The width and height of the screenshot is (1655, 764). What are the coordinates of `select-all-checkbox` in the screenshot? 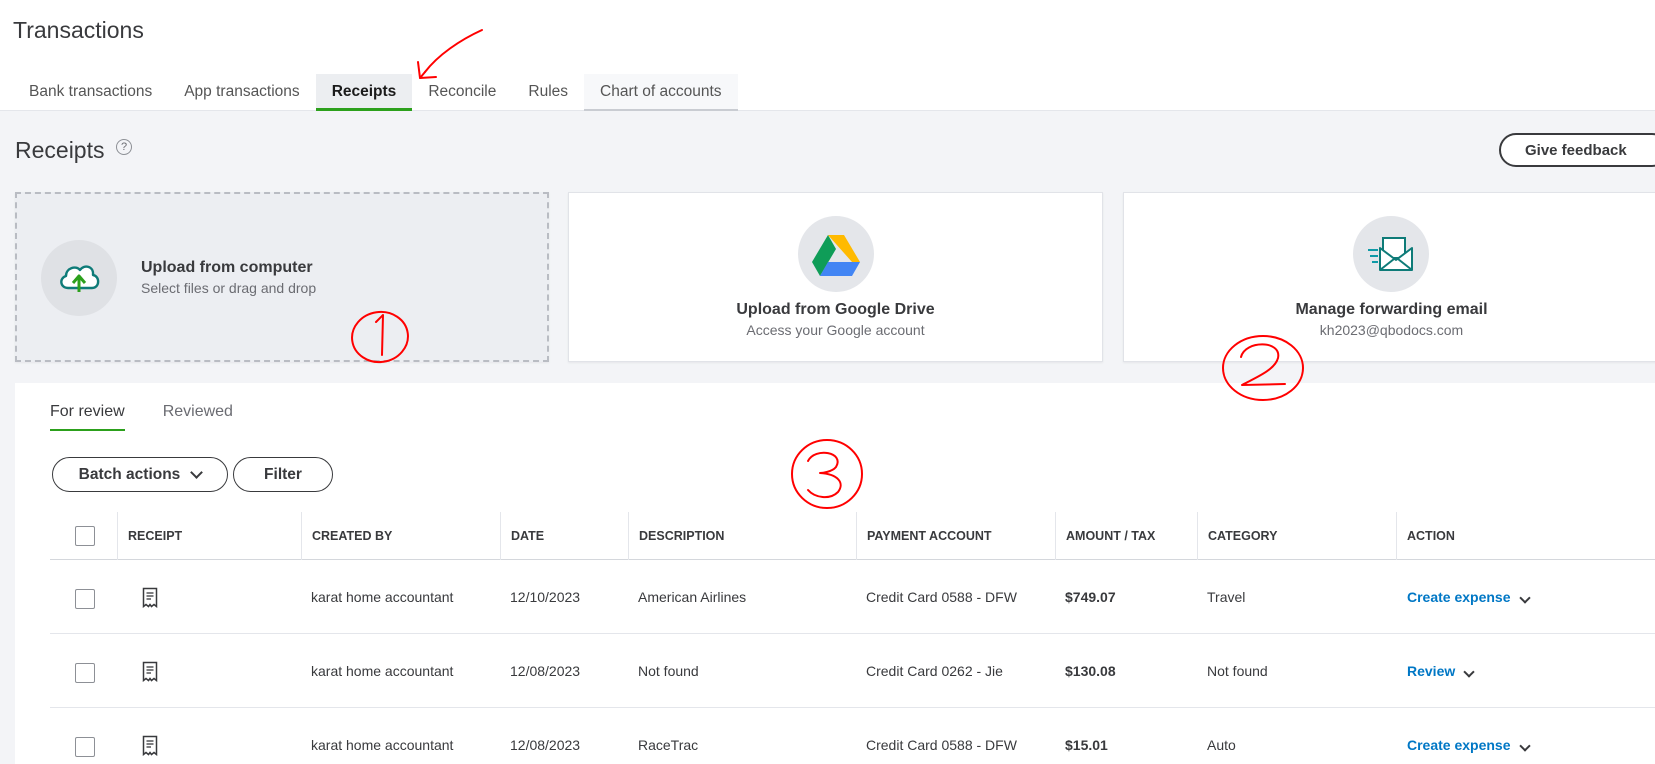 It's located at (85, 536).